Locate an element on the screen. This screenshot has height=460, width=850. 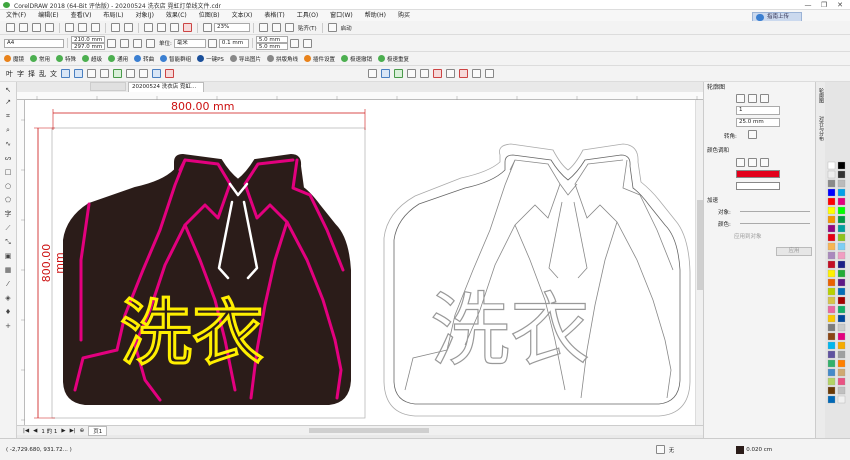
export-icon is located at coordinates (174, 27).